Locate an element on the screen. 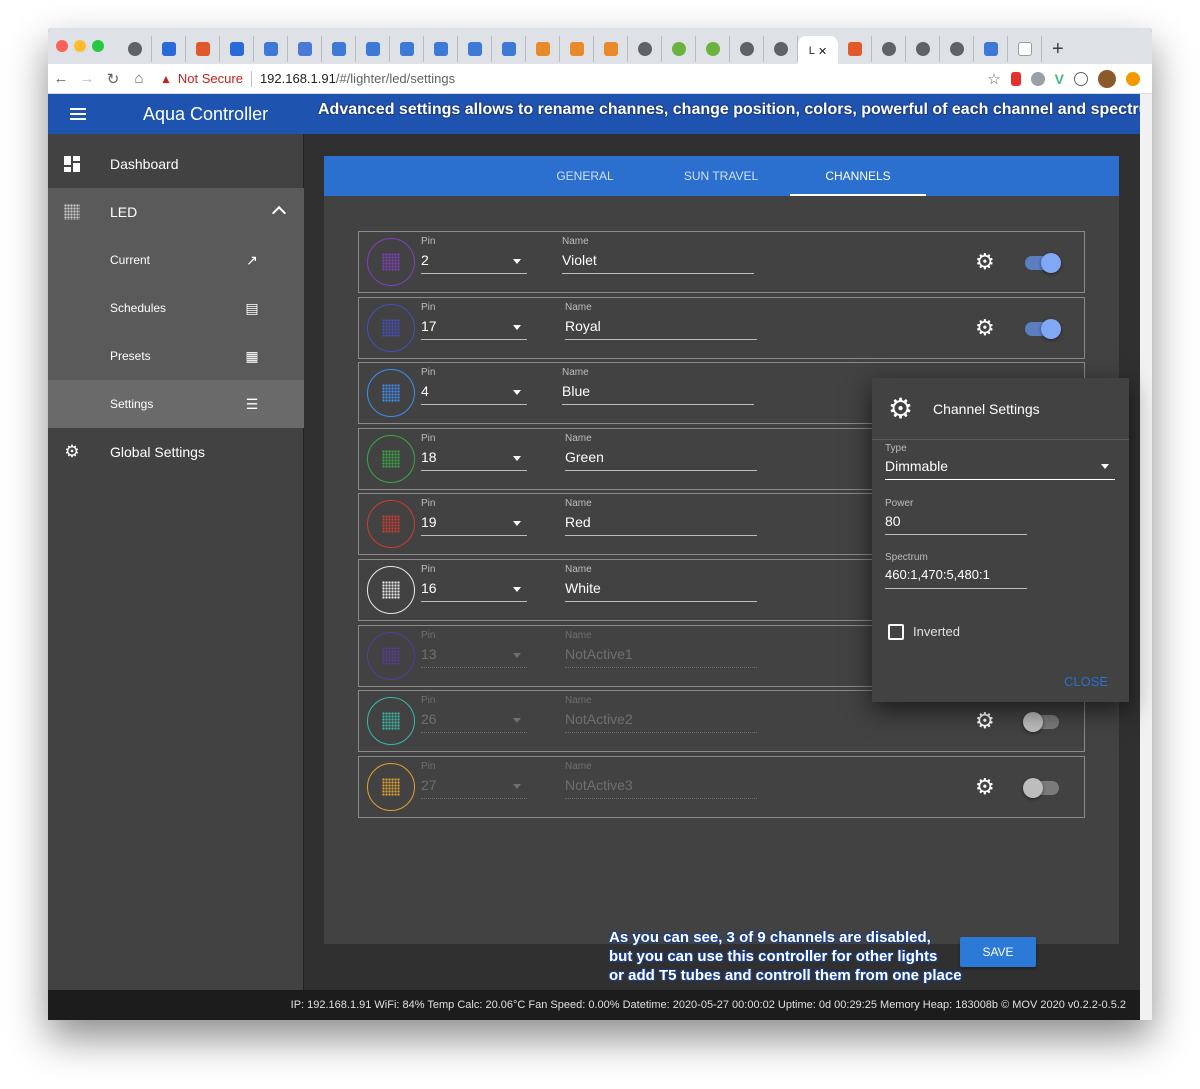 The image size is (1200, 1089). update-alert-icon is located at coordinates (1133, 78).